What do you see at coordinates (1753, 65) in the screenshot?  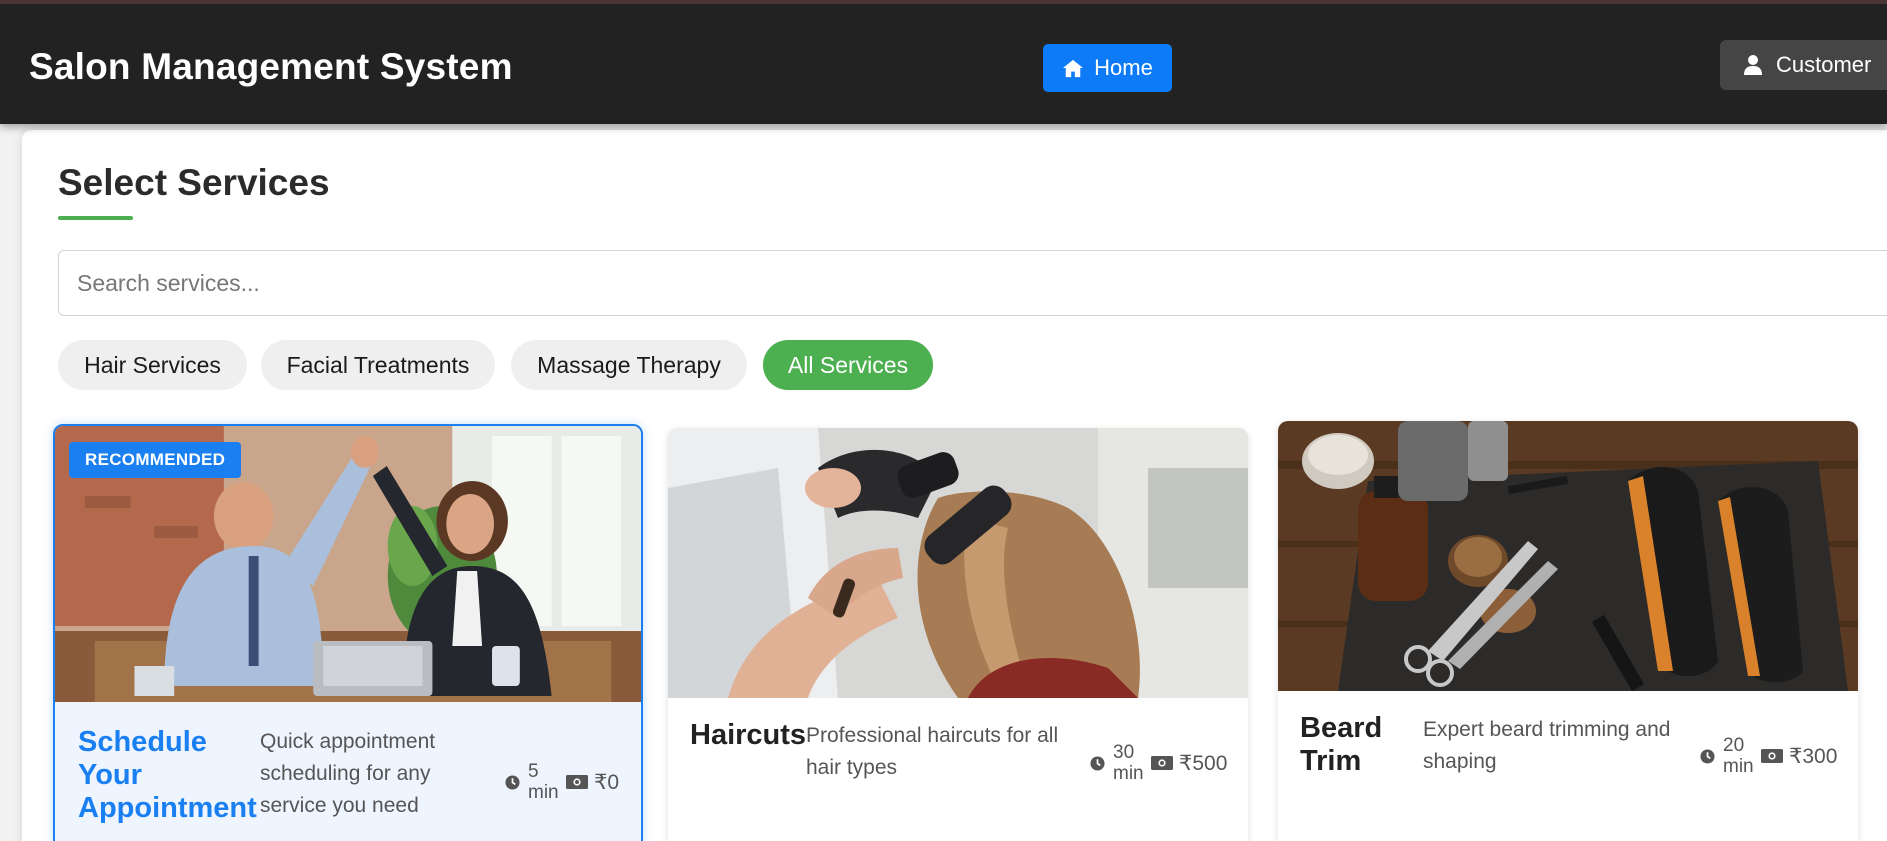 I see `user-icon` at bounding box center [1753, 65].